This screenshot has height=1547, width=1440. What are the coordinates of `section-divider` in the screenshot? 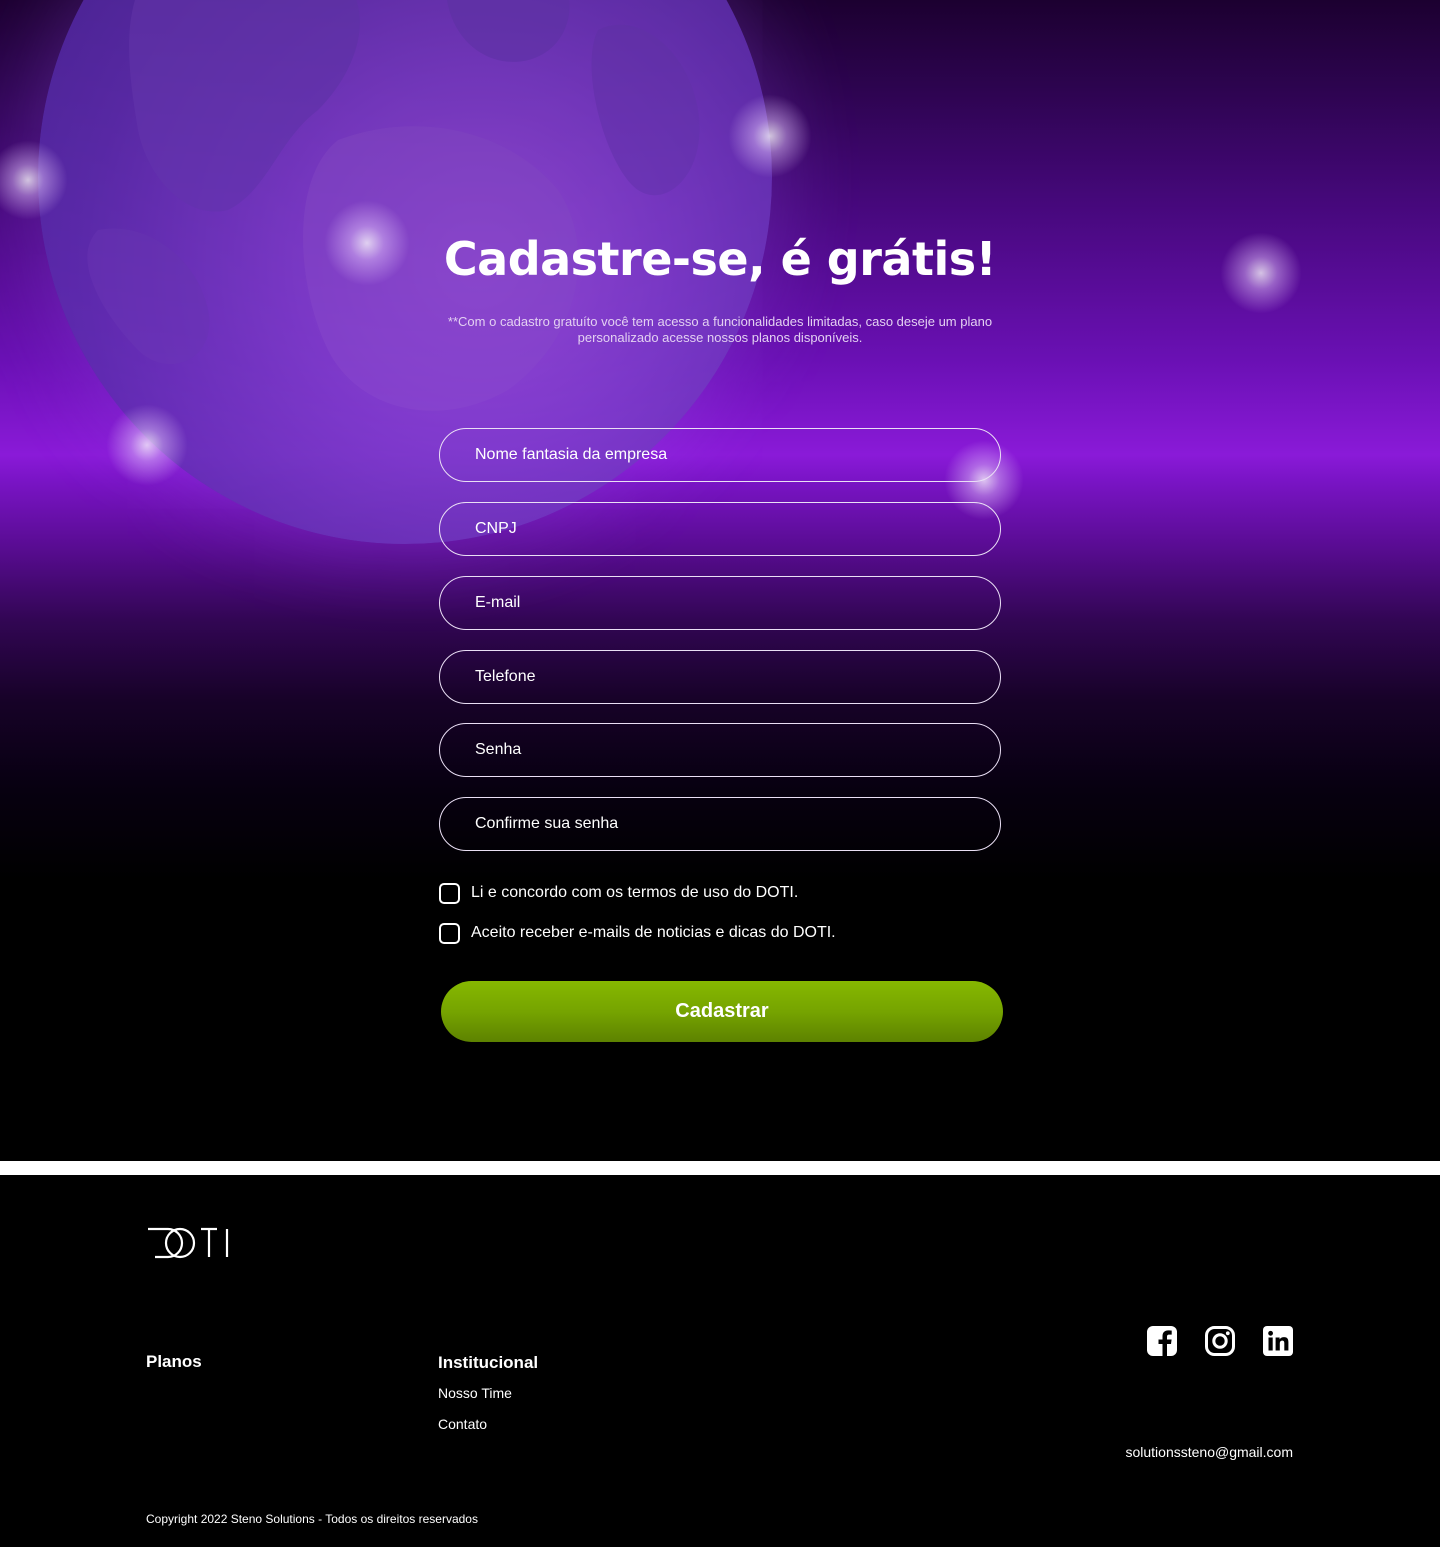 It's located at (720, 1168).